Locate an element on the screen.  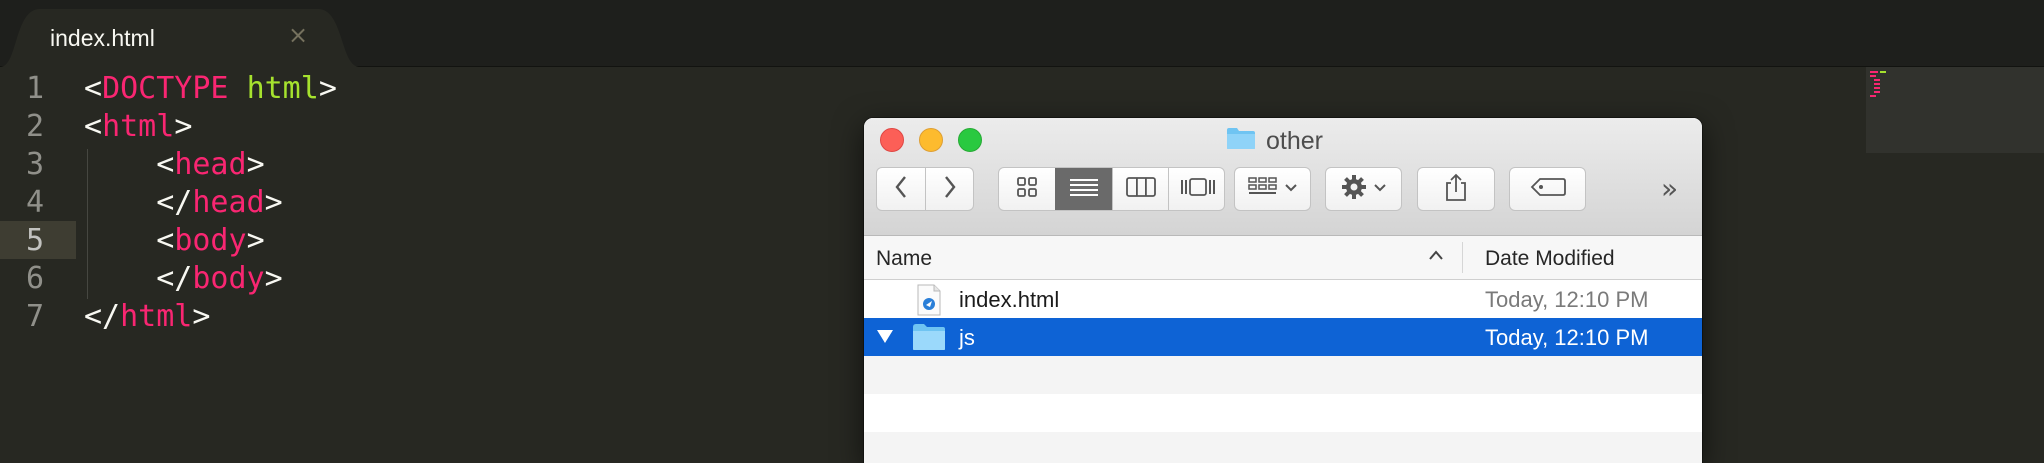
minimap is located at coordinates (1955, 110).